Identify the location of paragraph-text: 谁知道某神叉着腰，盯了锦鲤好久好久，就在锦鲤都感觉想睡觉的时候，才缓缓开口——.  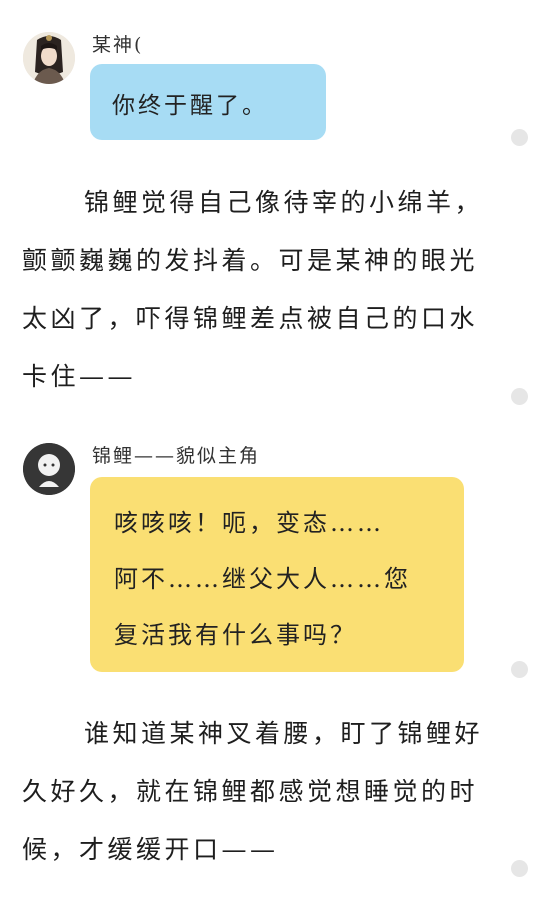
(253, 791).